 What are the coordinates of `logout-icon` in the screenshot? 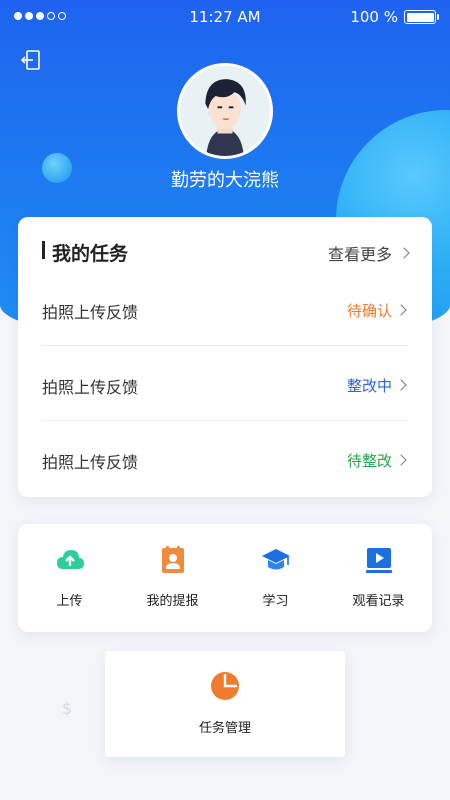 It's located at (31, 60).